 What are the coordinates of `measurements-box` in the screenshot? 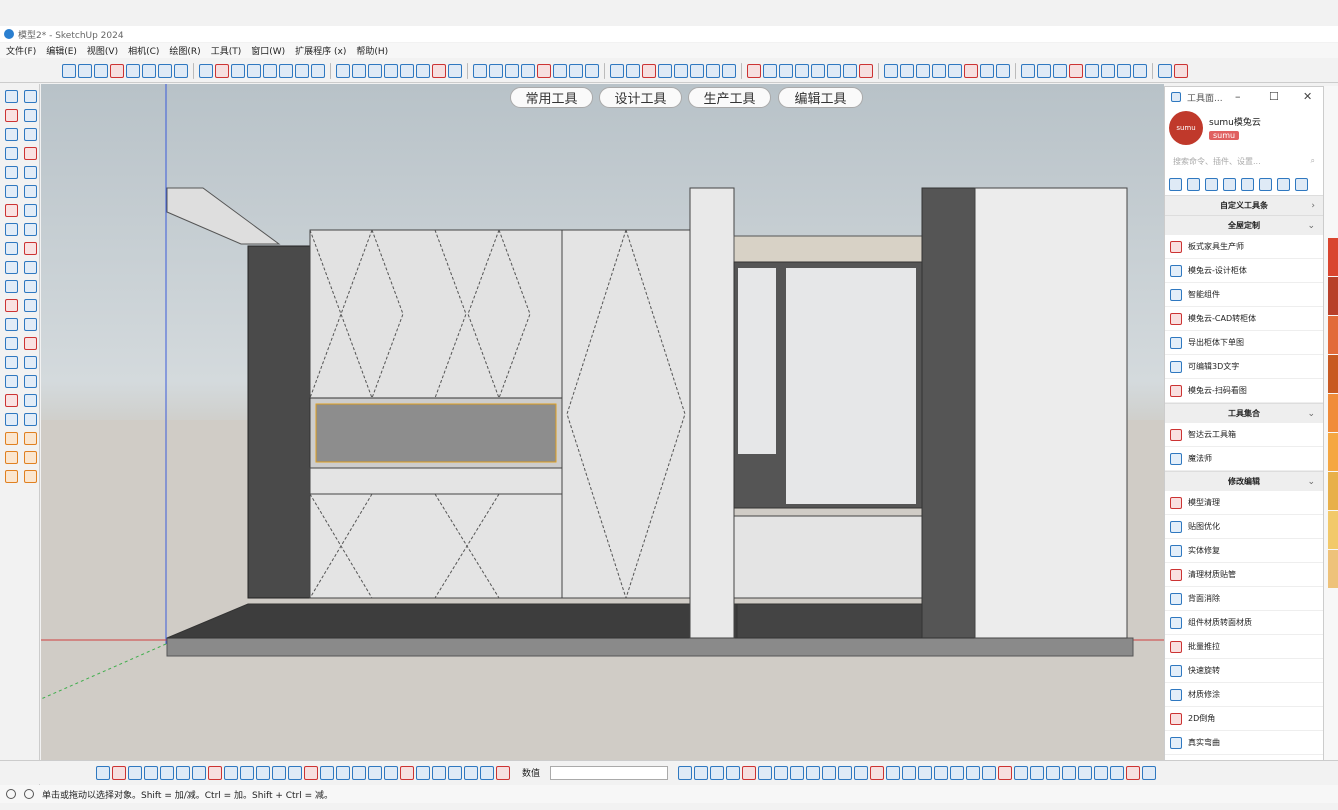 It's located at (609, 772).